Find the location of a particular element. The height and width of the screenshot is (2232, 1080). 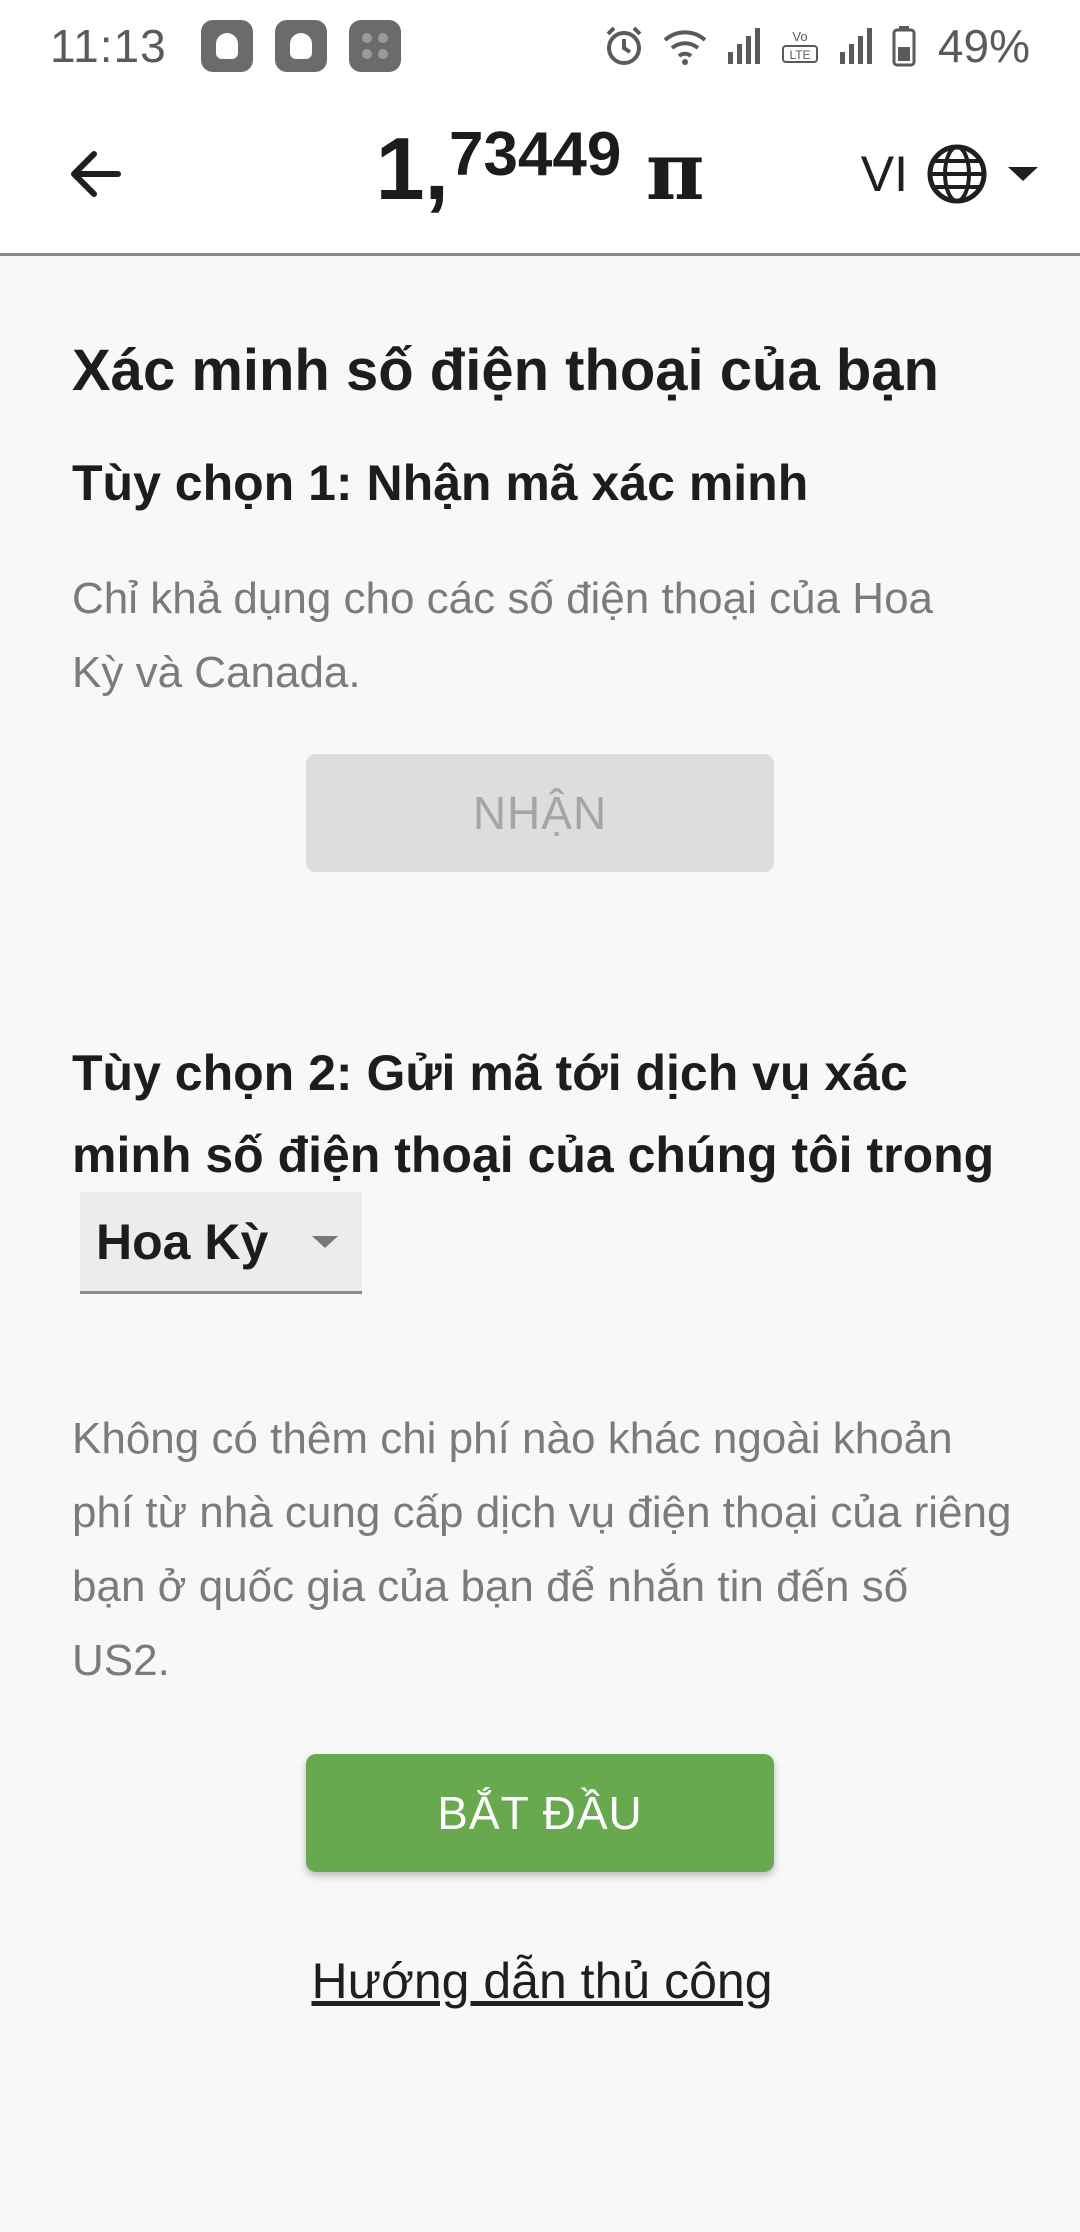

svg-text: Vo is located at coordinates (799, 36).